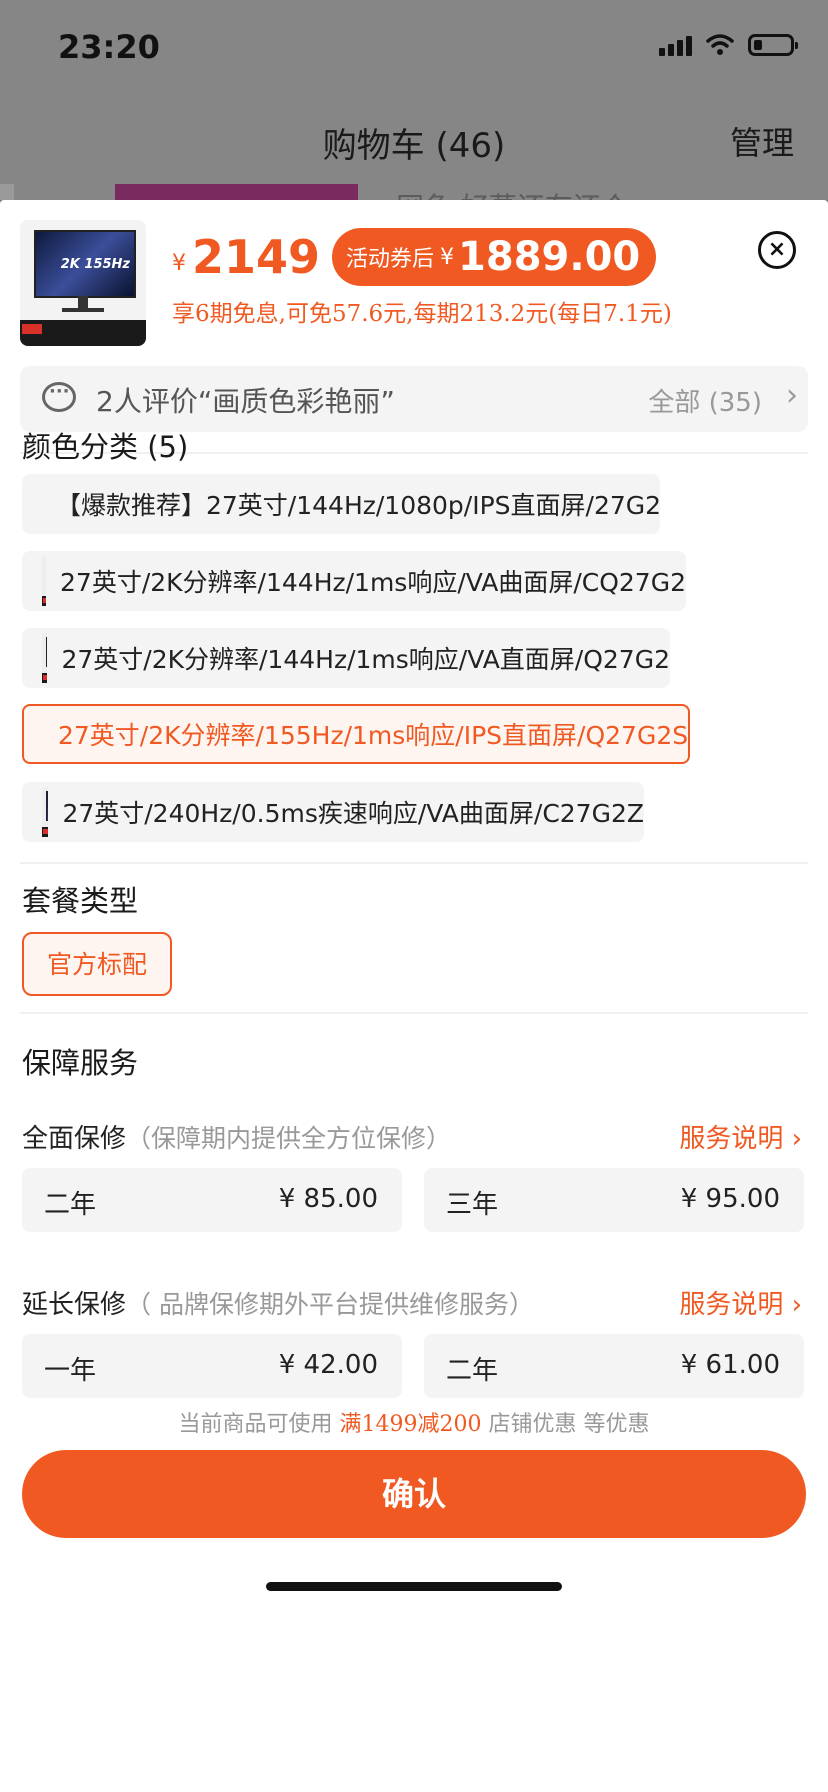 This screenshot has height=1792, width=828. Describe the element at coordinates (762, 141) in the screenshot. I see `manage-button: 管理` at that location.